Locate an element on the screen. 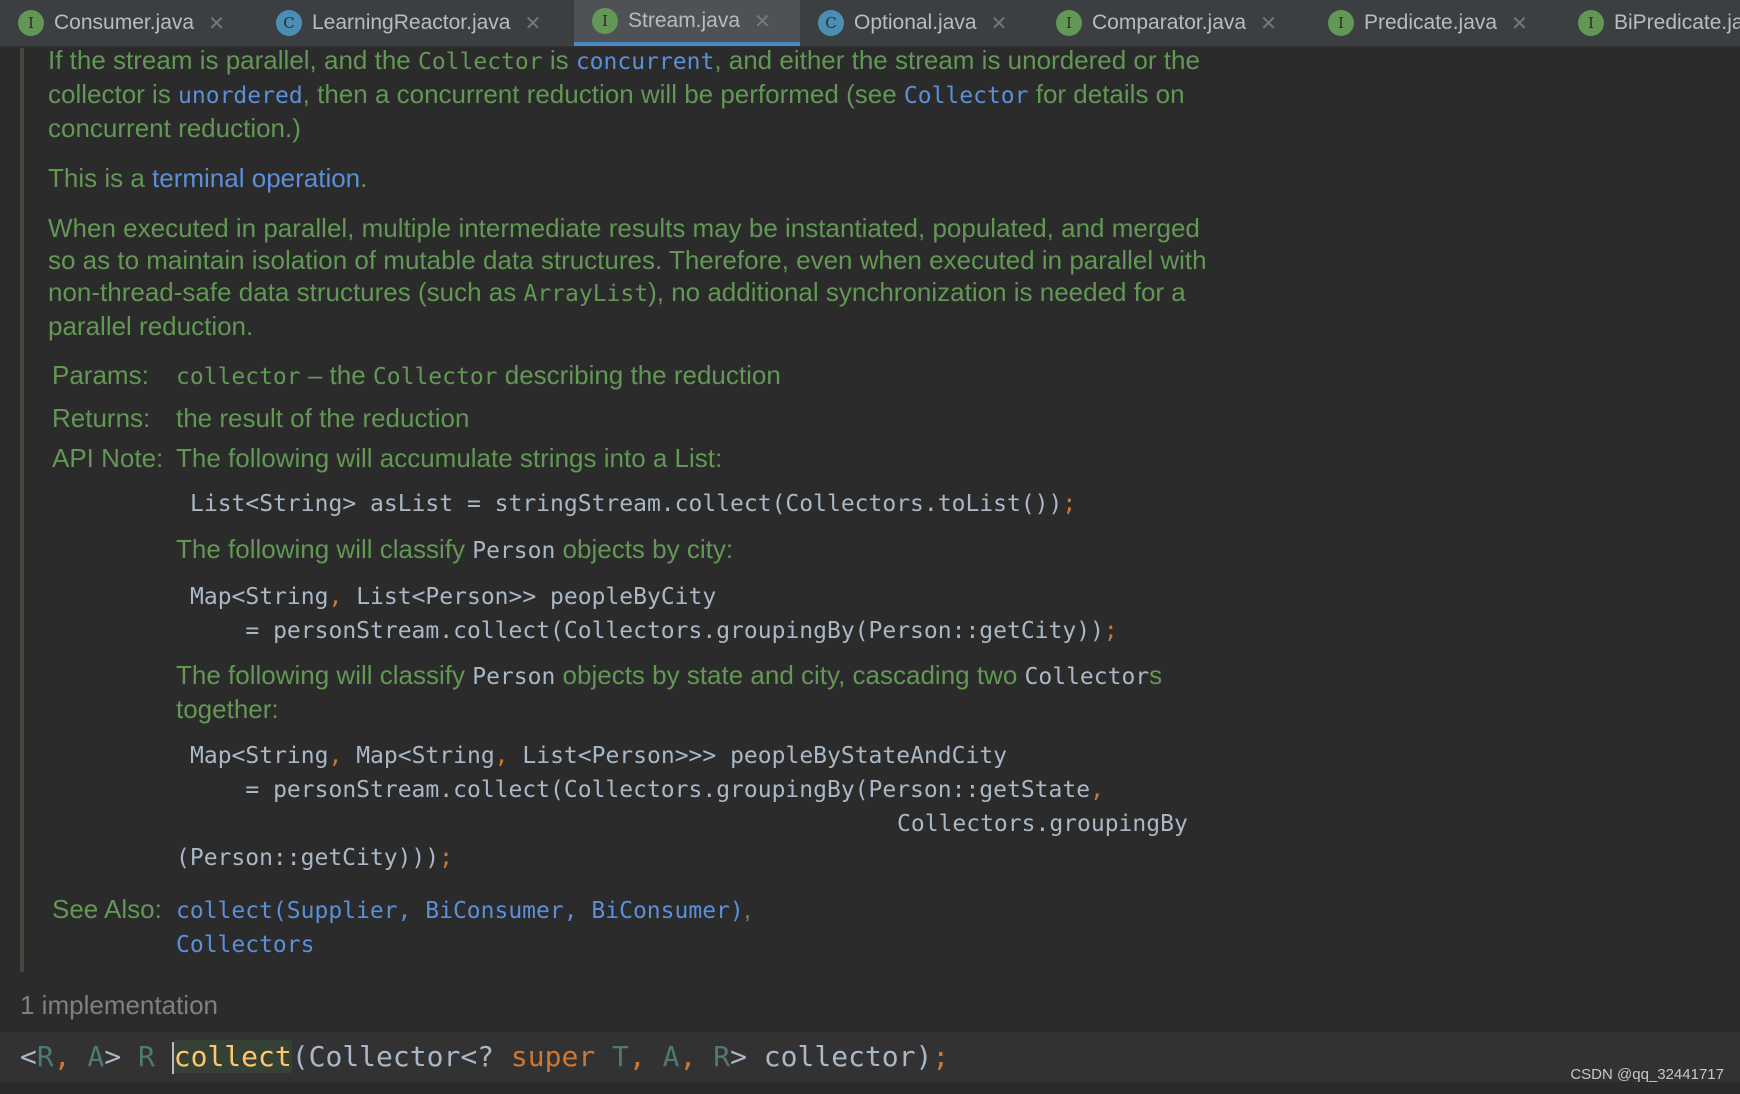  doc-left-border is located at coordinates (22, 510).